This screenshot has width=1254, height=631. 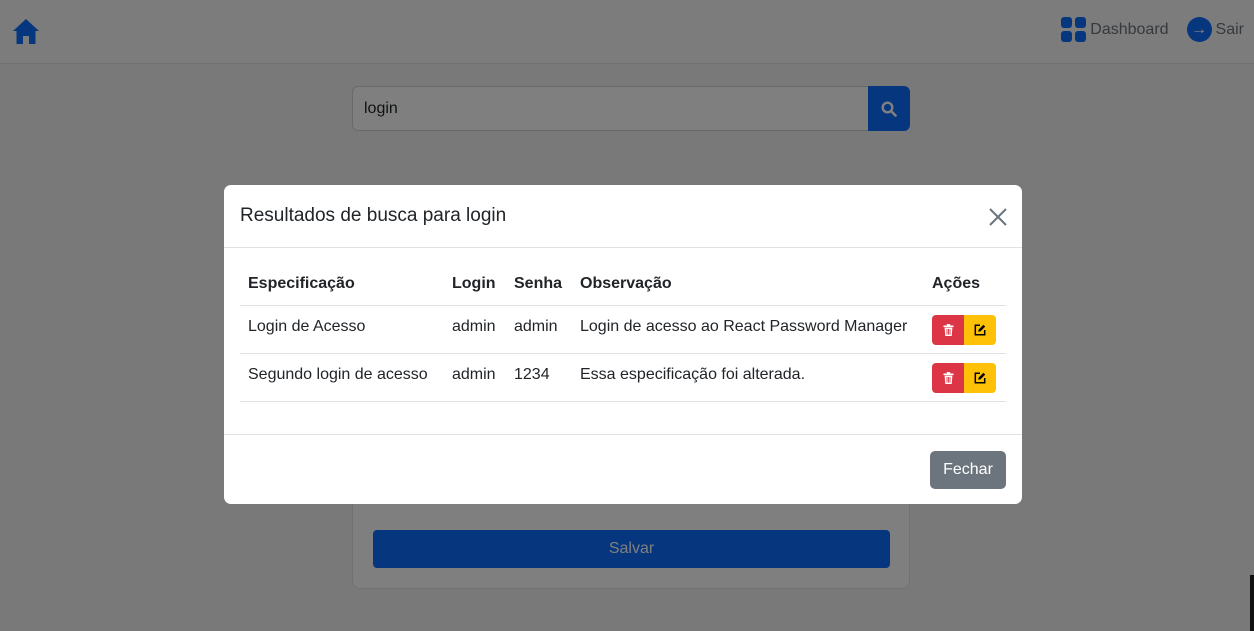 What do you see at coordinates (965, 285) in the screenshot?
I see `col-acoes: Ações` at bounding box center [965, 285].